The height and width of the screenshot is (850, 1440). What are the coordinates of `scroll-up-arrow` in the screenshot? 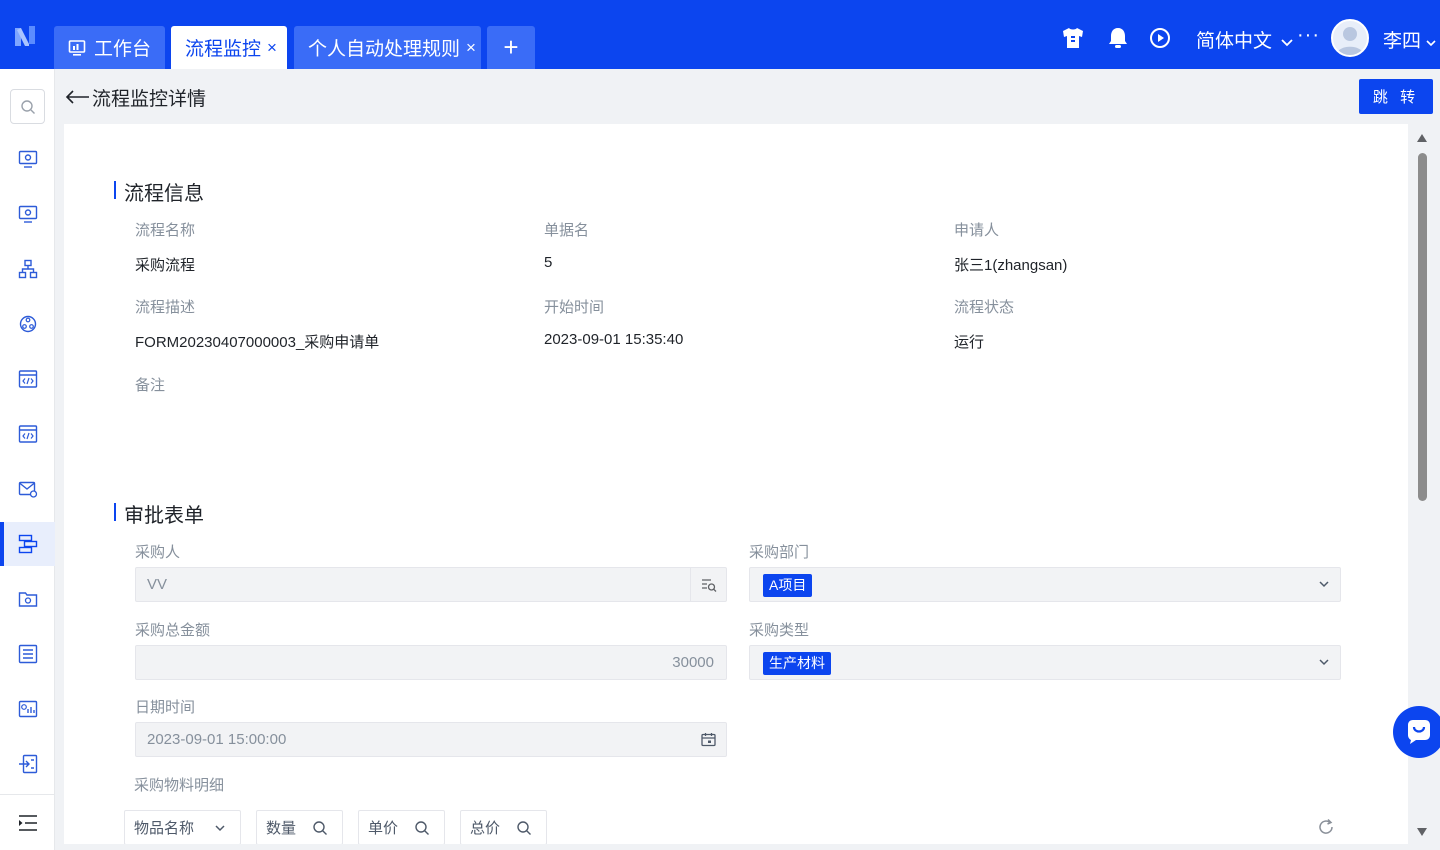 It's located at (1422, 138).